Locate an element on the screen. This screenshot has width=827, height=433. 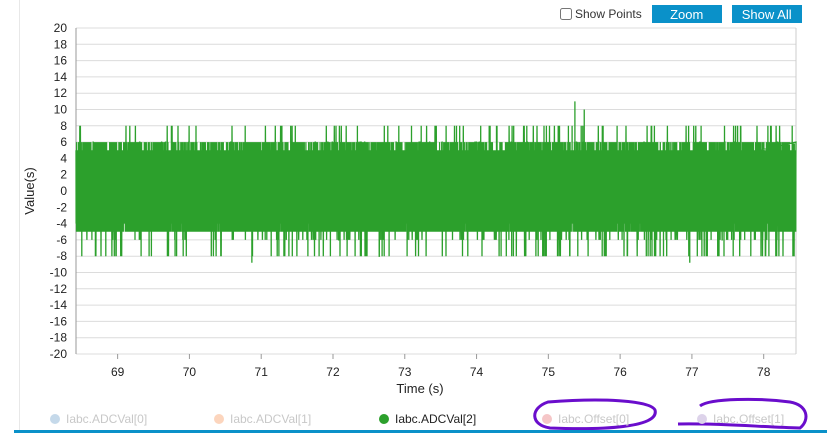
y-tick-label: 20 is located at coordinates (61, 28).